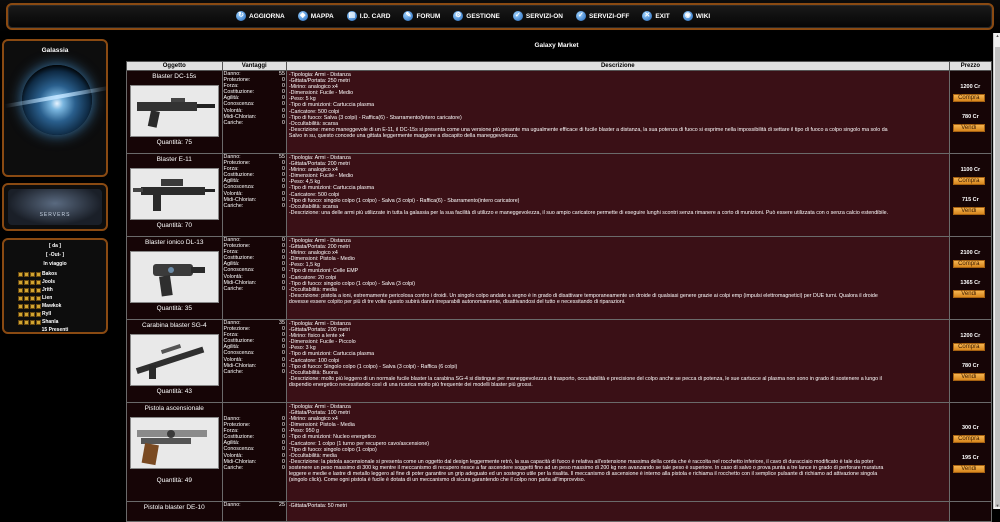 The height and width of the screenshot is (522, 1000). I want to click on nav-item-2: ▤ I.D. CARD, so click(368, 16).